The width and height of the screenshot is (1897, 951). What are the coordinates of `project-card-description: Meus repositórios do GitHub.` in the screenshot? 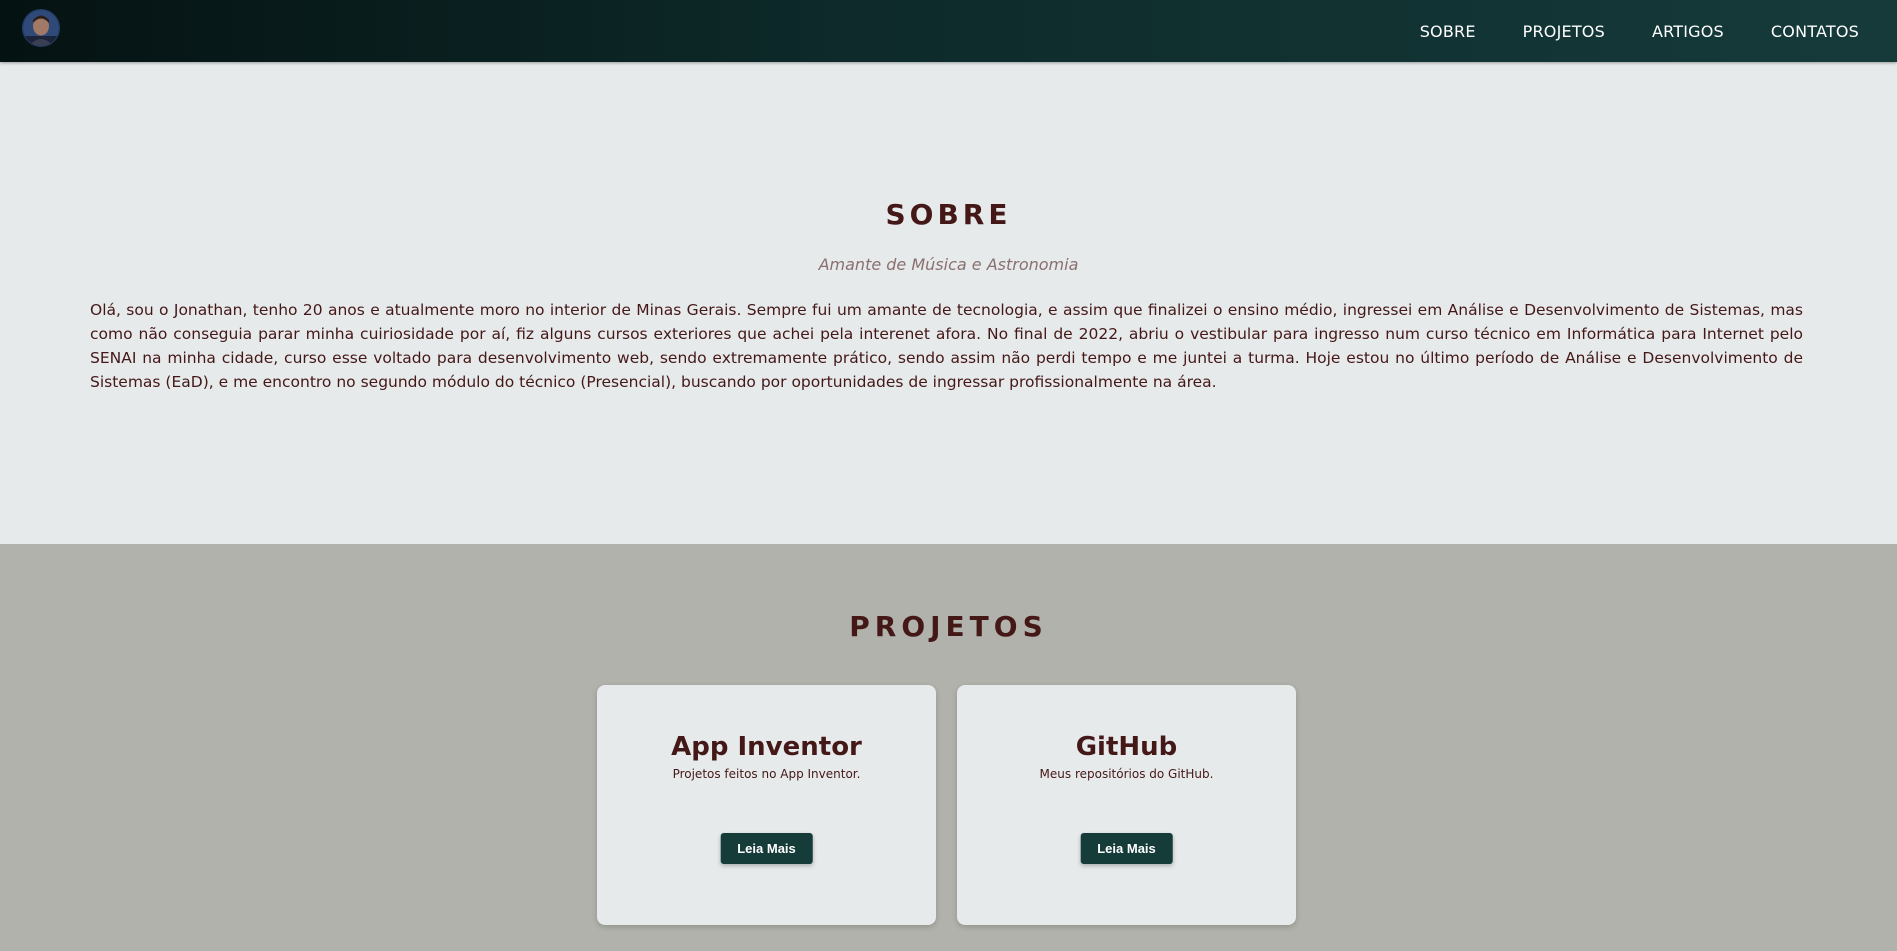 It's located at (1126, 774).